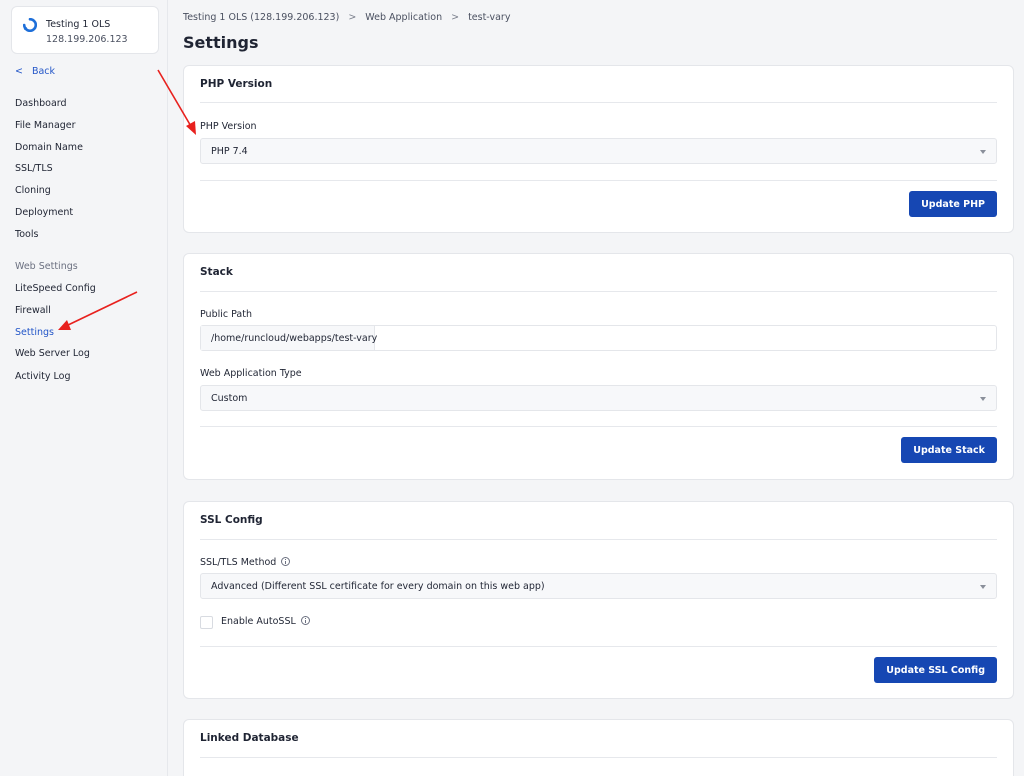 The height and width of the screenshot is (776, 1024). What do you see at coordinates (598, 398) in the screenshot?
I see `app-type-select: Custom` at bounding box center [598, 398].